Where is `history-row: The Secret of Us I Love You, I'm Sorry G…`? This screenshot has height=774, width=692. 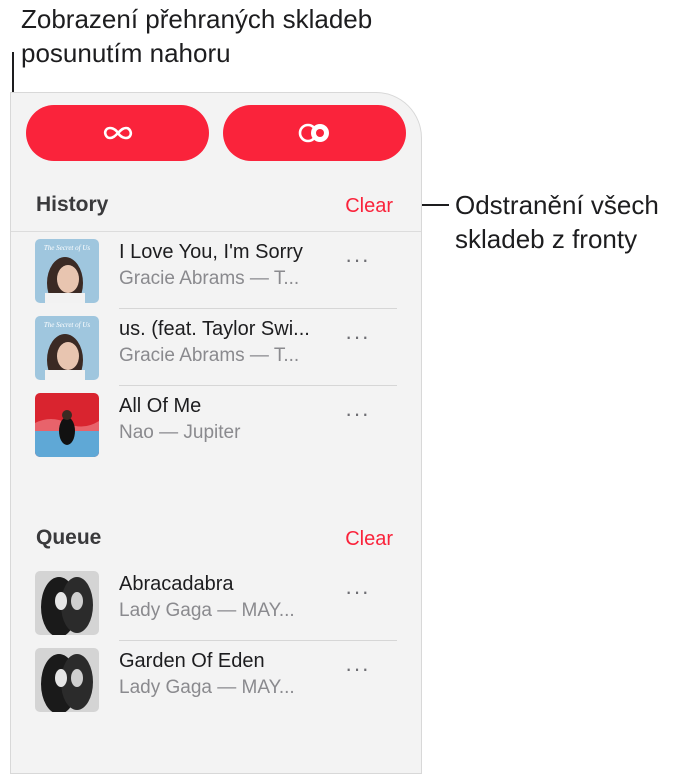 history-row: The Secret of Us I Love You, I'm Sorry G… is located at coordinates (216, 271).